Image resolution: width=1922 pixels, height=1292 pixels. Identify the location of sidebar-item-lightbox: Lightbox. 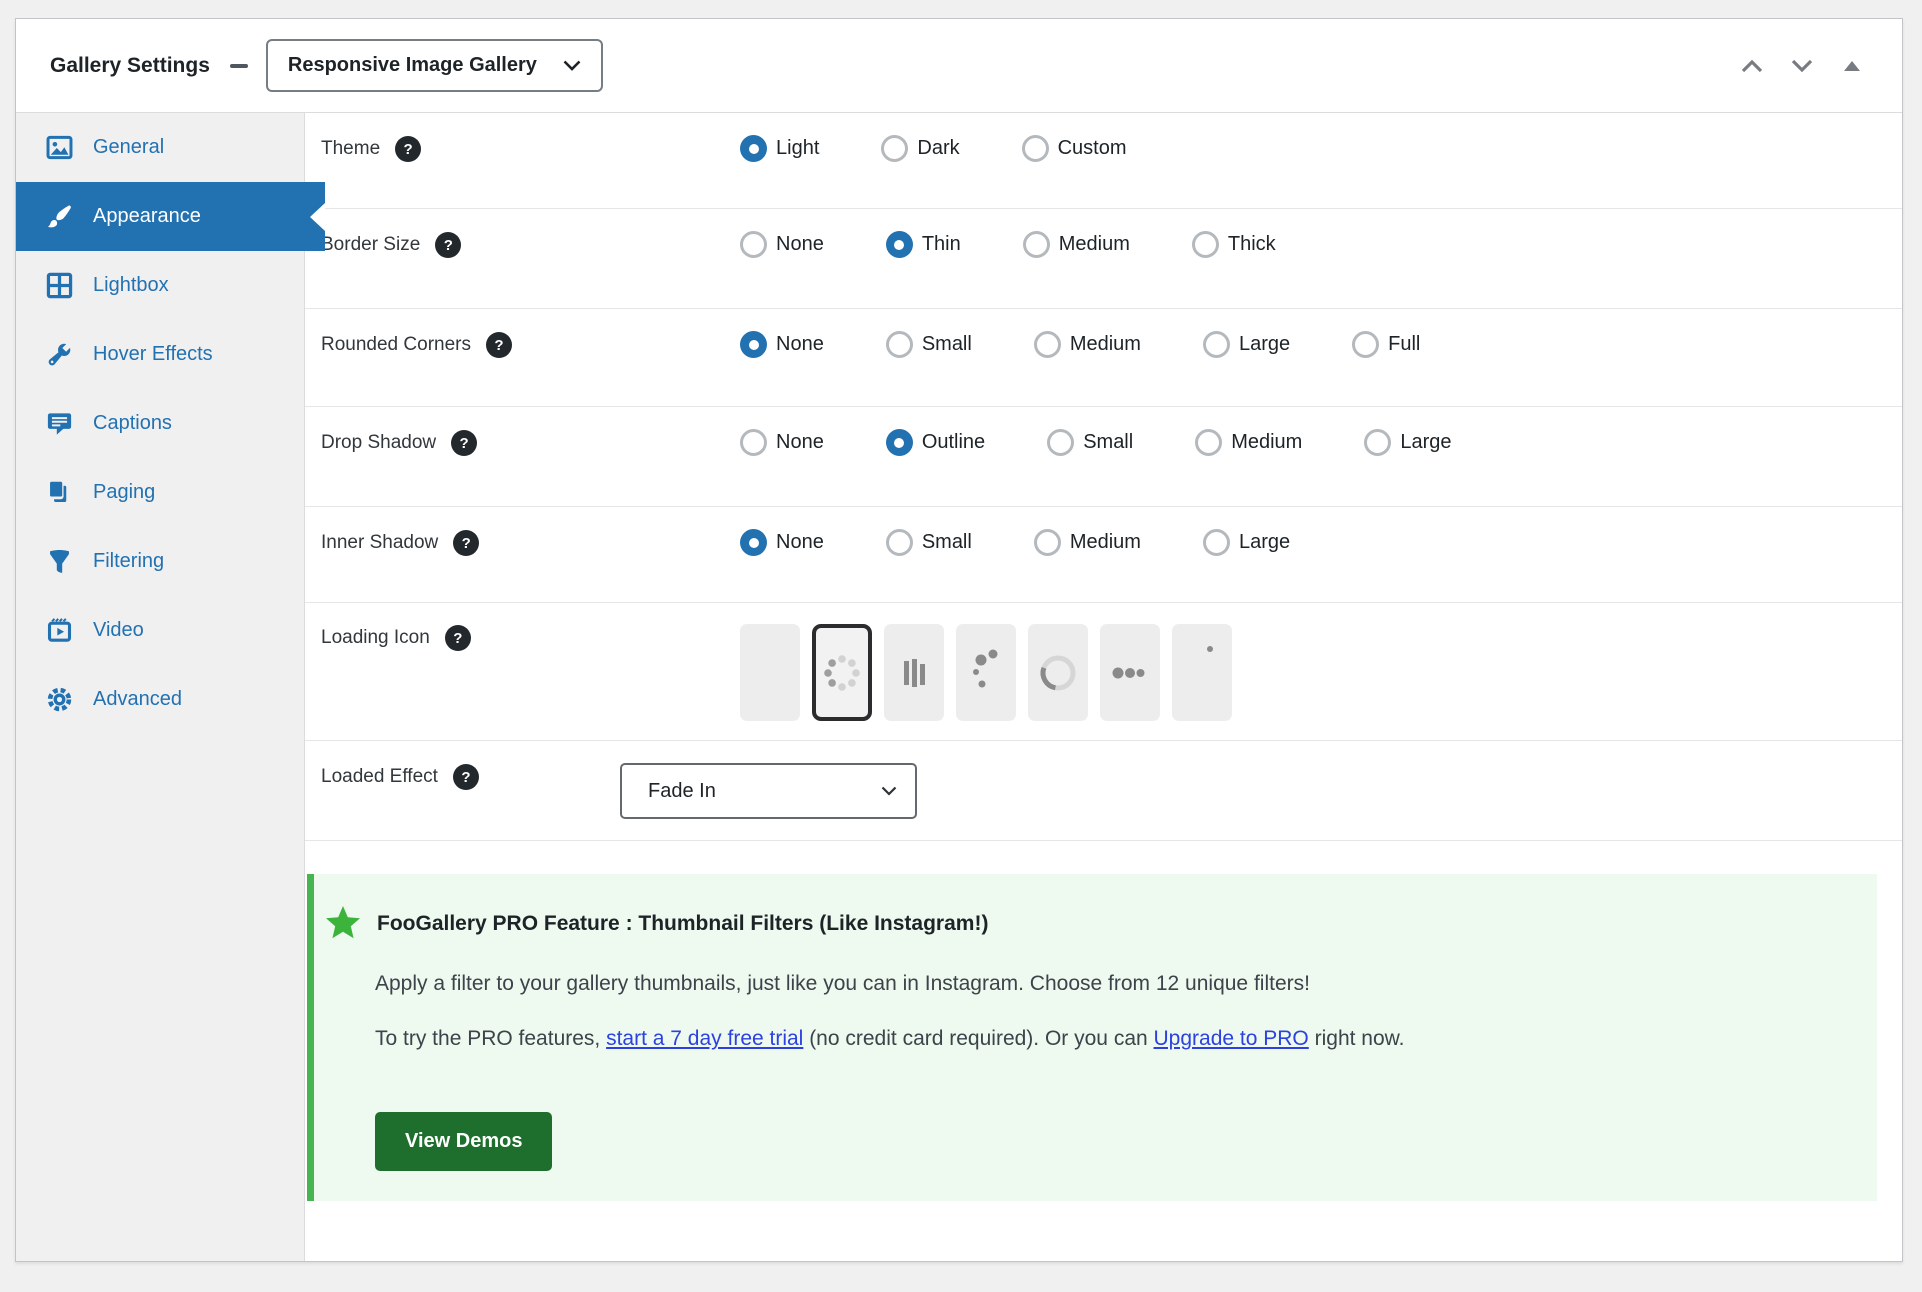
(160, 285).